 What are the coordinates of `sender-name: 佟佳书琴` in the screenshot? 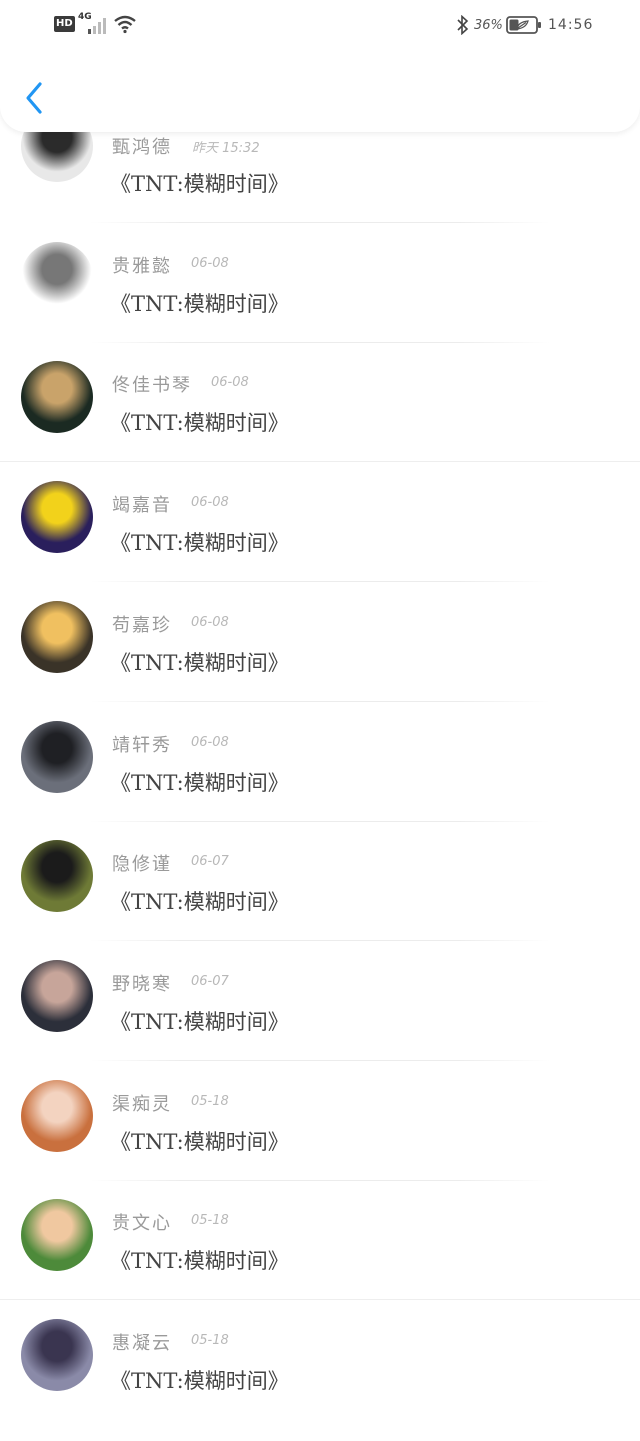 It's located at (152, 386).